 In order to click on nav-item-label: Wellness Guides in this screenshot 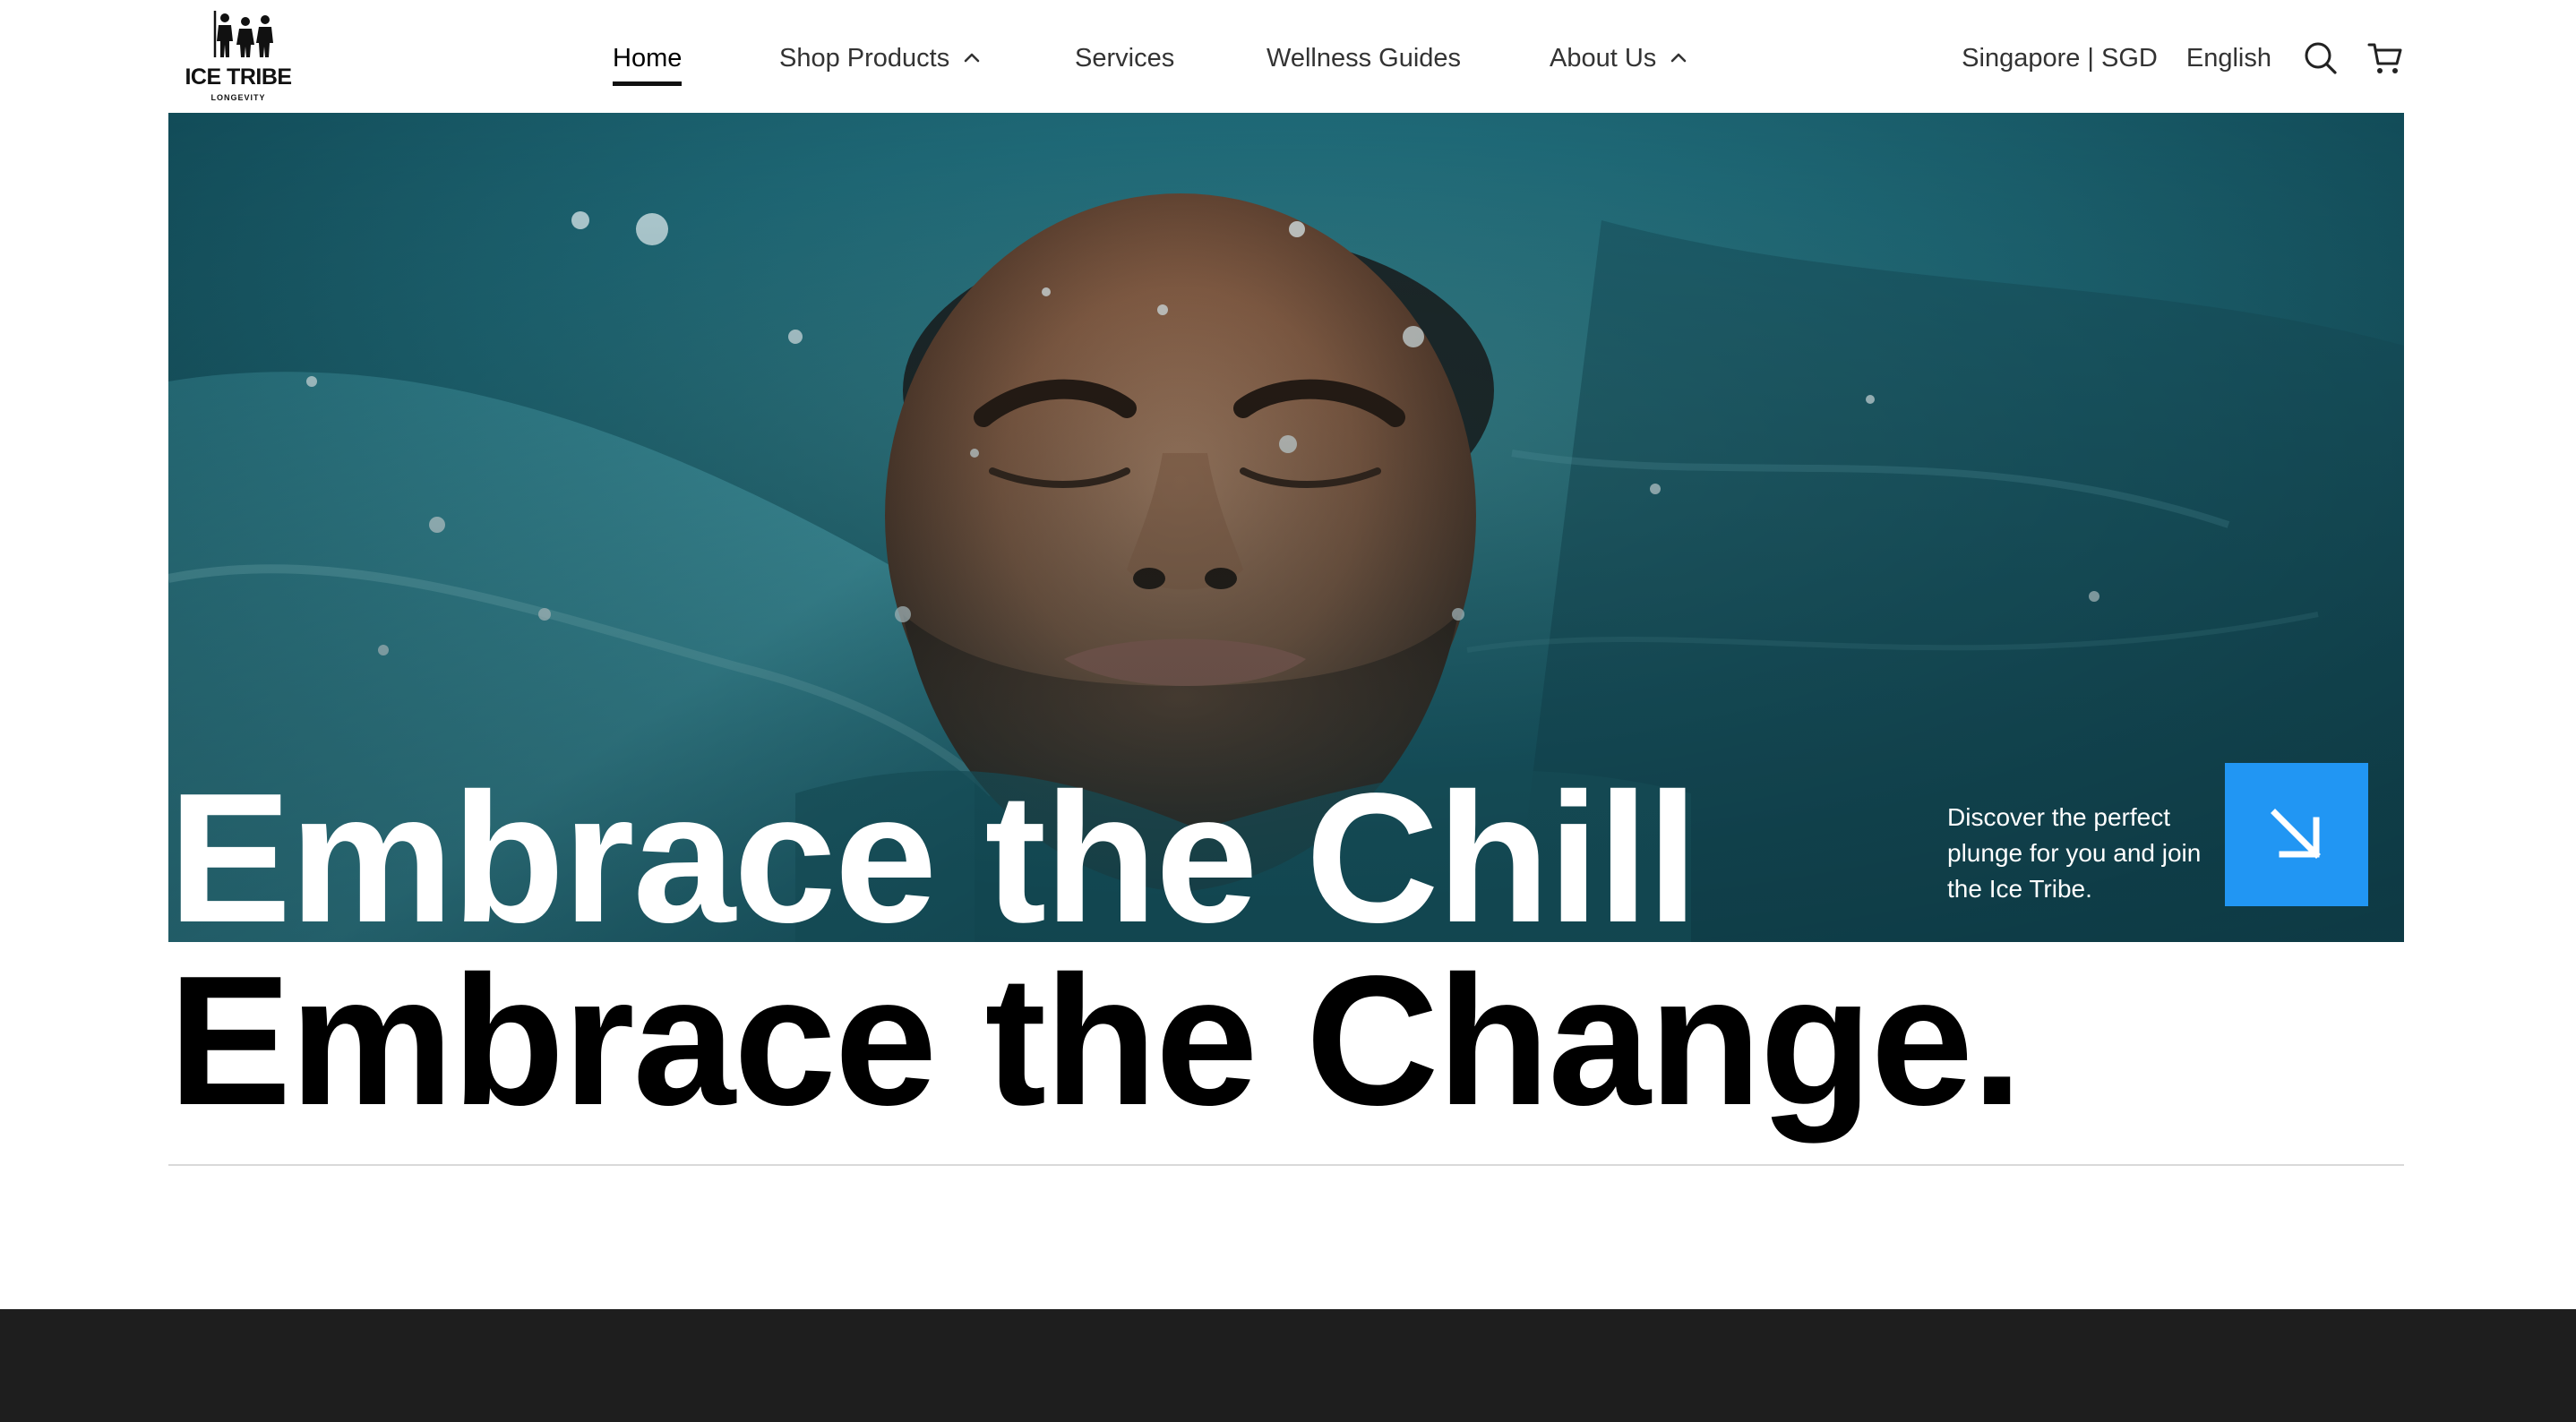, I will do `click(1364, 58)`.